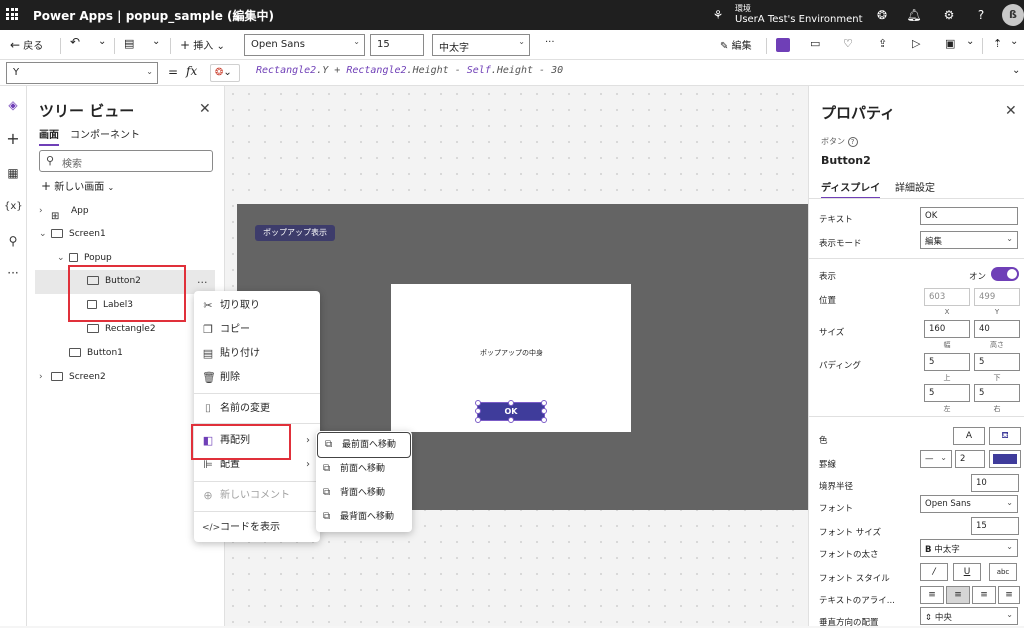 The image size is (1024, 628). What do you see at coordinates (77, 185) in the screenshot?
I see `new-screen-button: + 新しい画面 ⌄` at bounding box center [77, 185].